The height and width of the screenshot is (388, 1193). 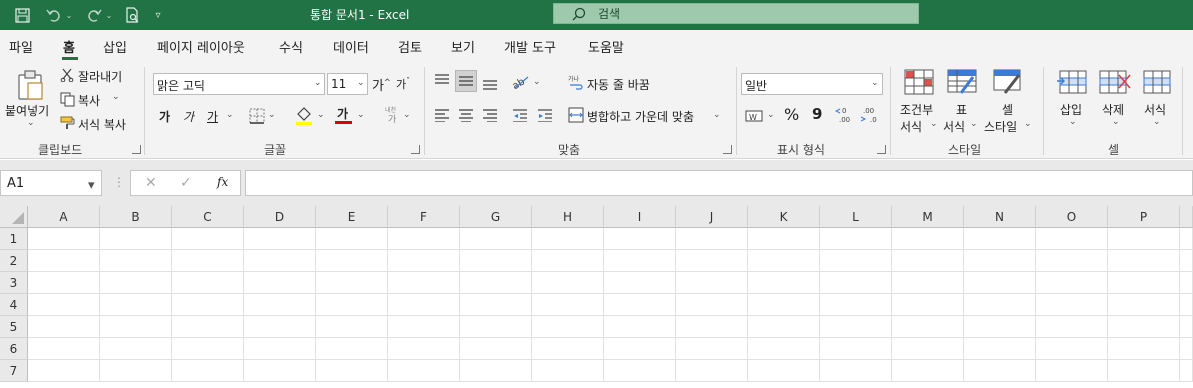 I want to click on cell-J2, so click(x=712, y=261).